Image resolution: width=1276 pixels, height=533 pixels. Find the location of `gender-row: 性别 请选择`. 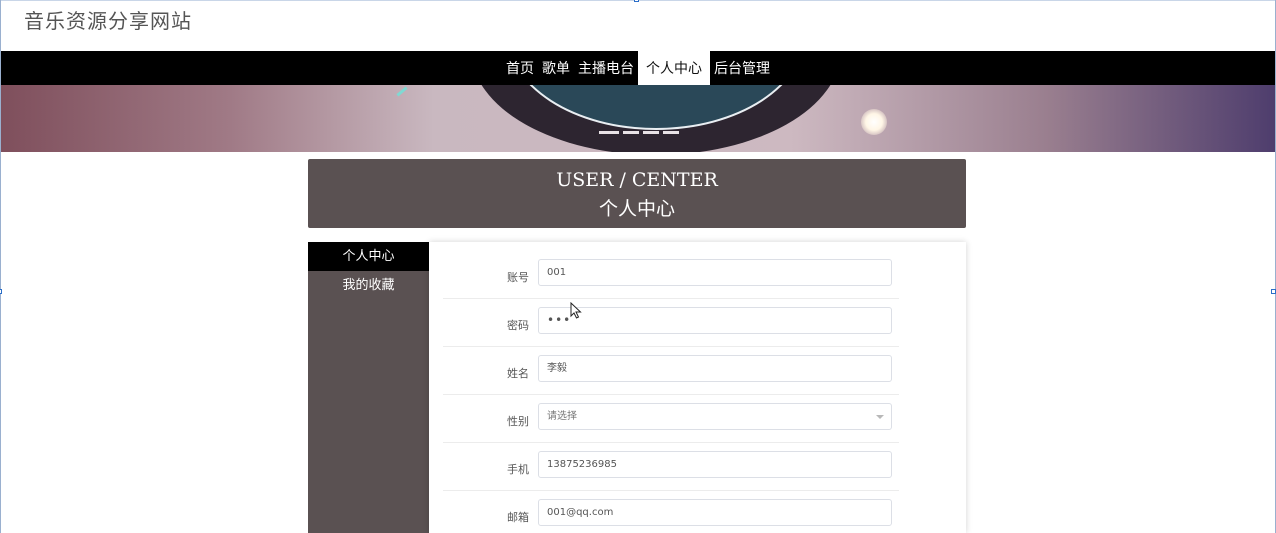

gender-row: 性别 请选择 is located at coordinates (671, 419).